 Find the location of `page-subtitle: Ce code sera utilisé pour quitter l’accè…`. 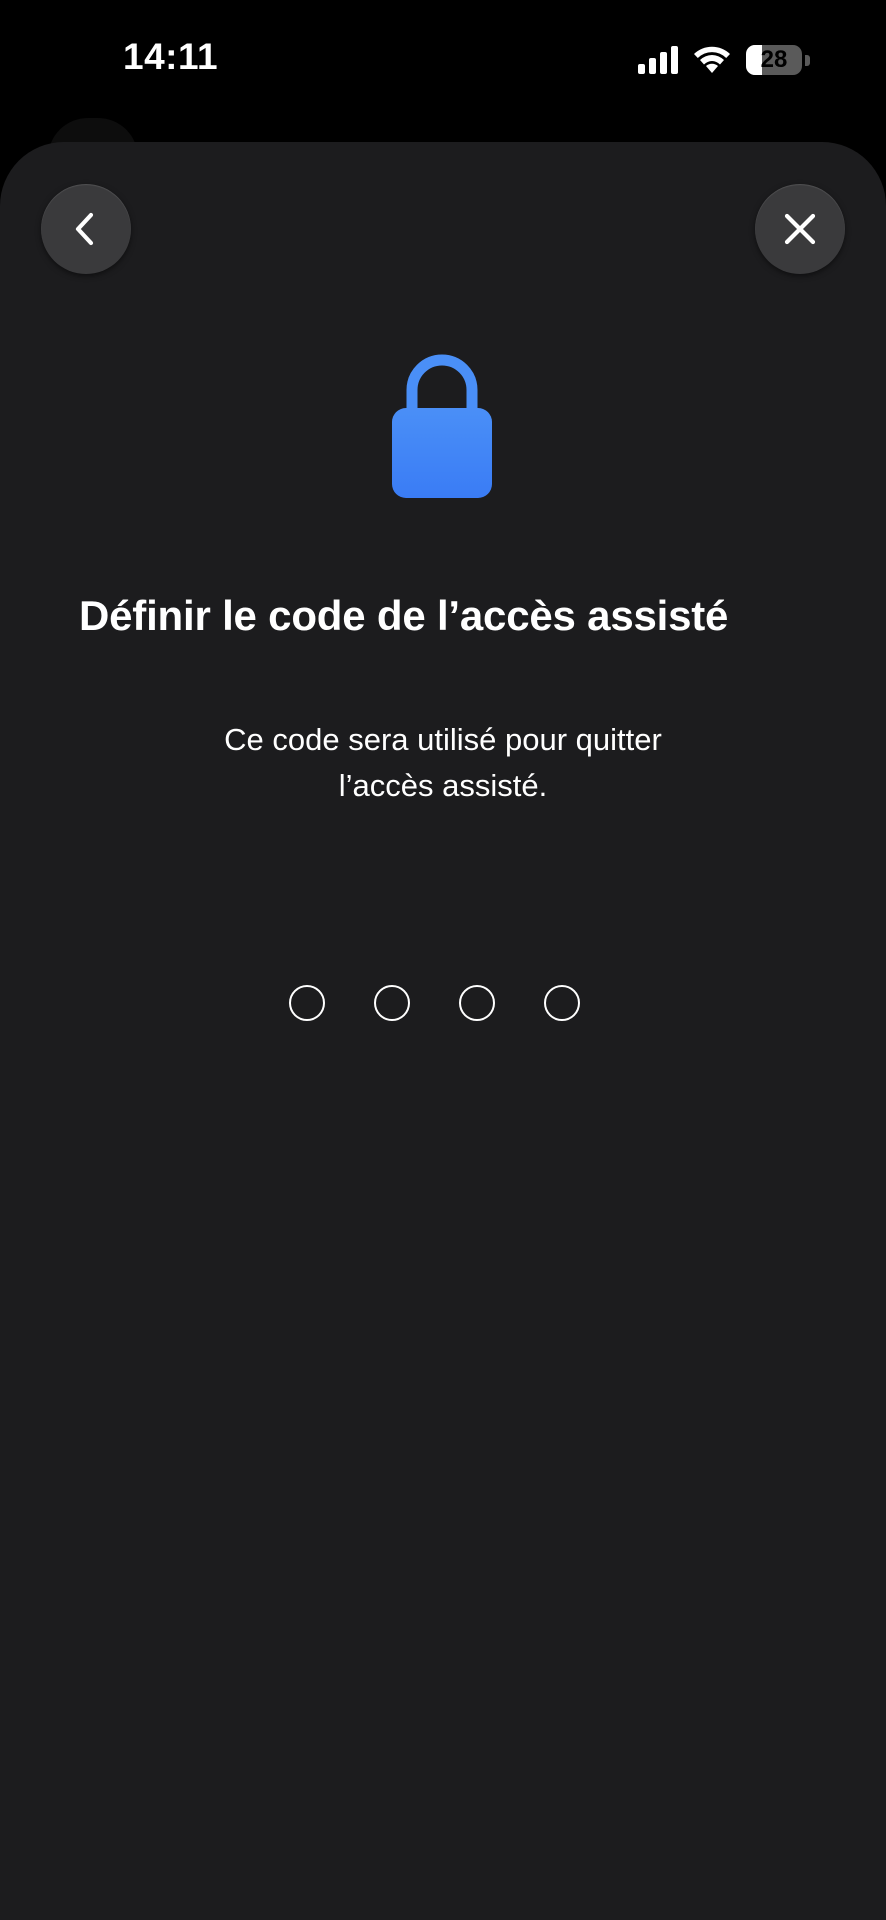

page-subtitle: Ce code sera utilisé pour quitter l’accè… is located at coordinates (443, 763).